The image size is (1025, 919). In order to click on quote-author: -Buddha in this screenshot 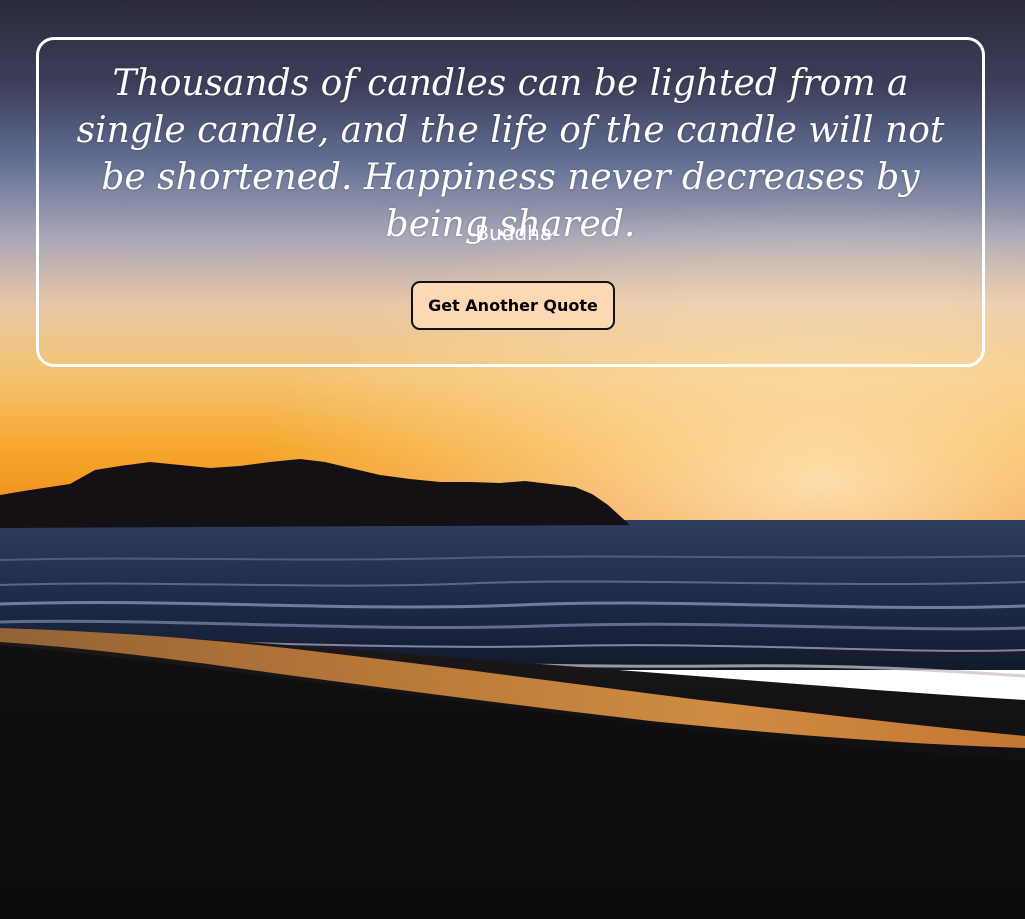, I will do `click(510, 233)`.